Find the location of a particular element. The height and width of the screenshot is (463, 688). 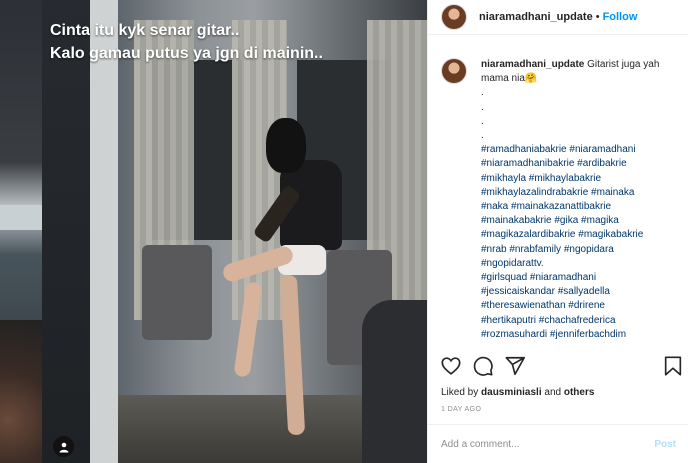

user-tag-icon is located at coordinates (63, 447).